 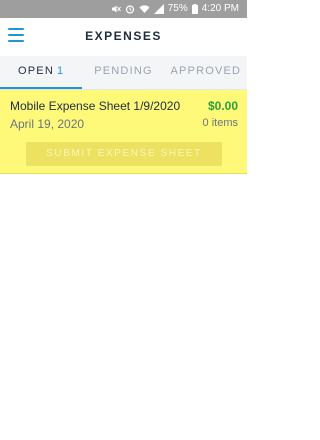 I want to click on status-bar: 75% 4:20 PM, so click(x=123, y=9).